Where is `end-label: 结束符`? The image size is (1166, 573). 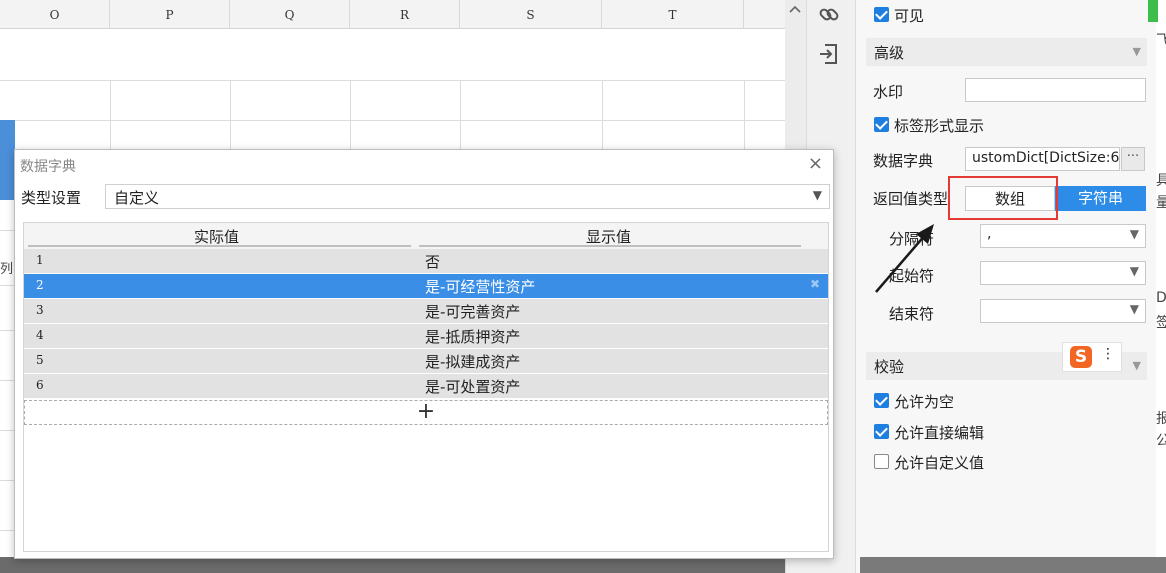
end-label: 结束符 is located at coordinates (912, 314).